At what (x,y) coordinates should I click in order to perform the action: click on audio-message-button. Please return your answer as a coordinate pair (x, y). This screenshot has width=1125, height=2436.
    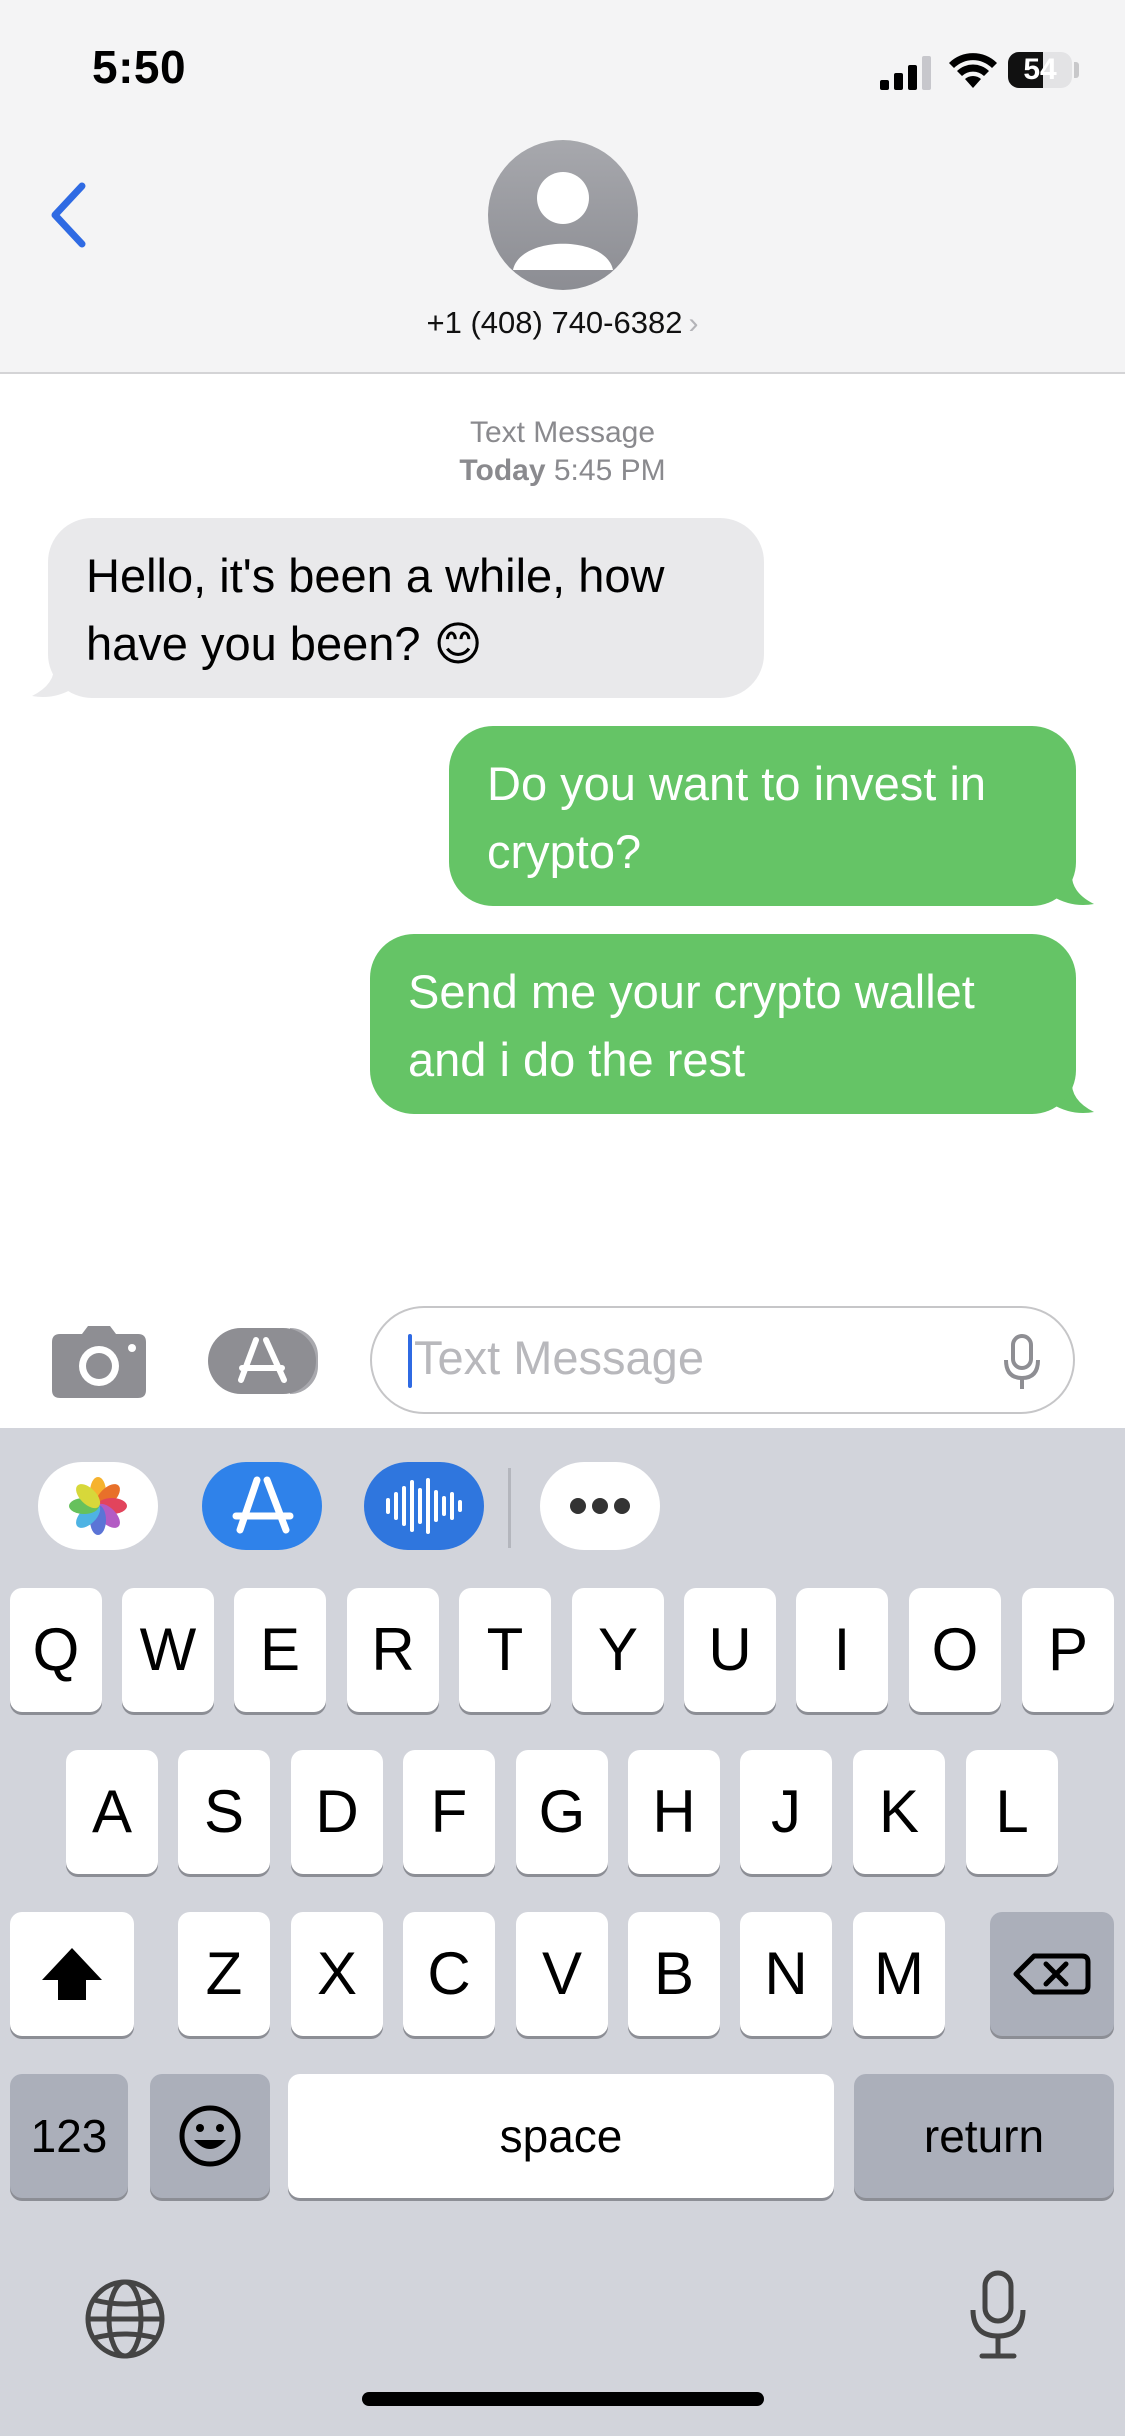
    Looking at the image, I should click on (424, 1506).